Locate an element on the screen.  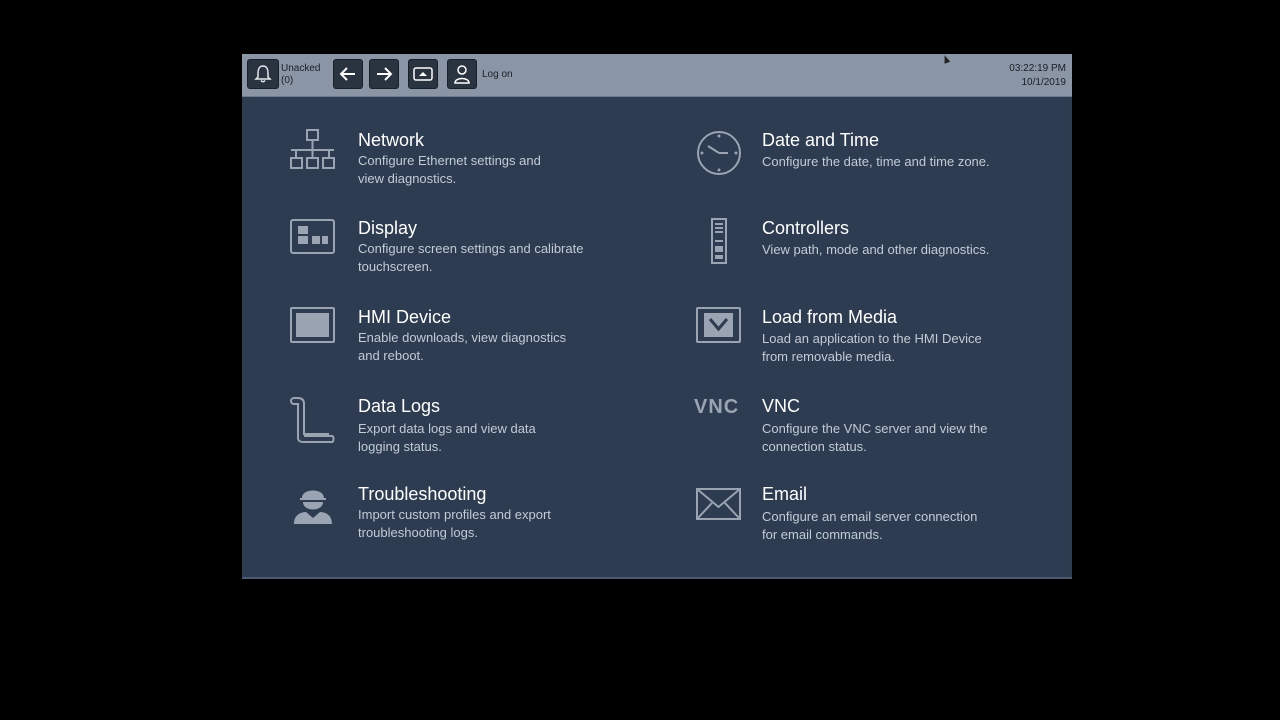
desc-line: from removable media. is located at coordinates (828, 356).